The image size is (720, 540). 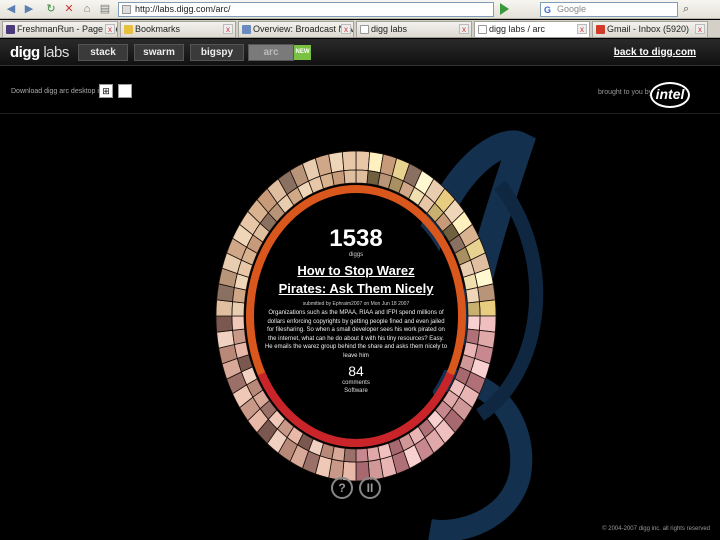 I want to click on story-category: Software, so click(x=356, y=391).